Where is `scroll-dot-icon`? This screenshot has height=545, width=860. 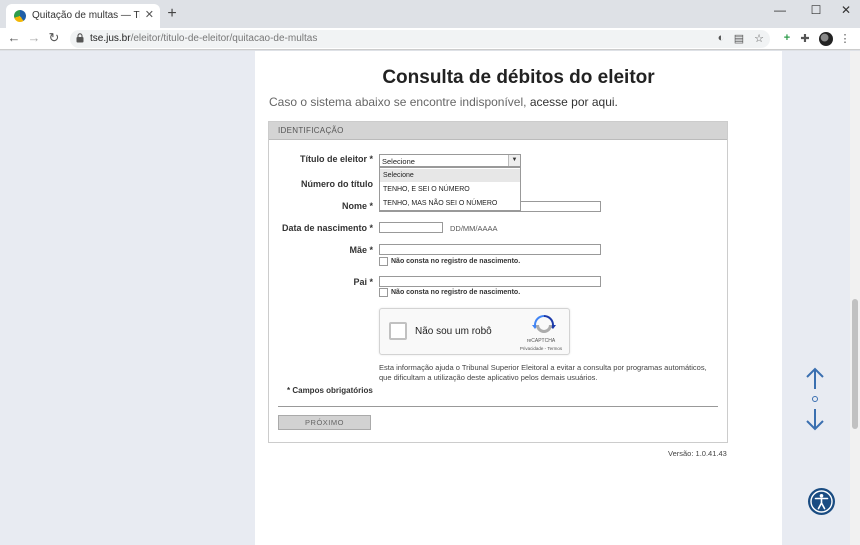
scroll-dot-icon is located at coordinates (815, 399).